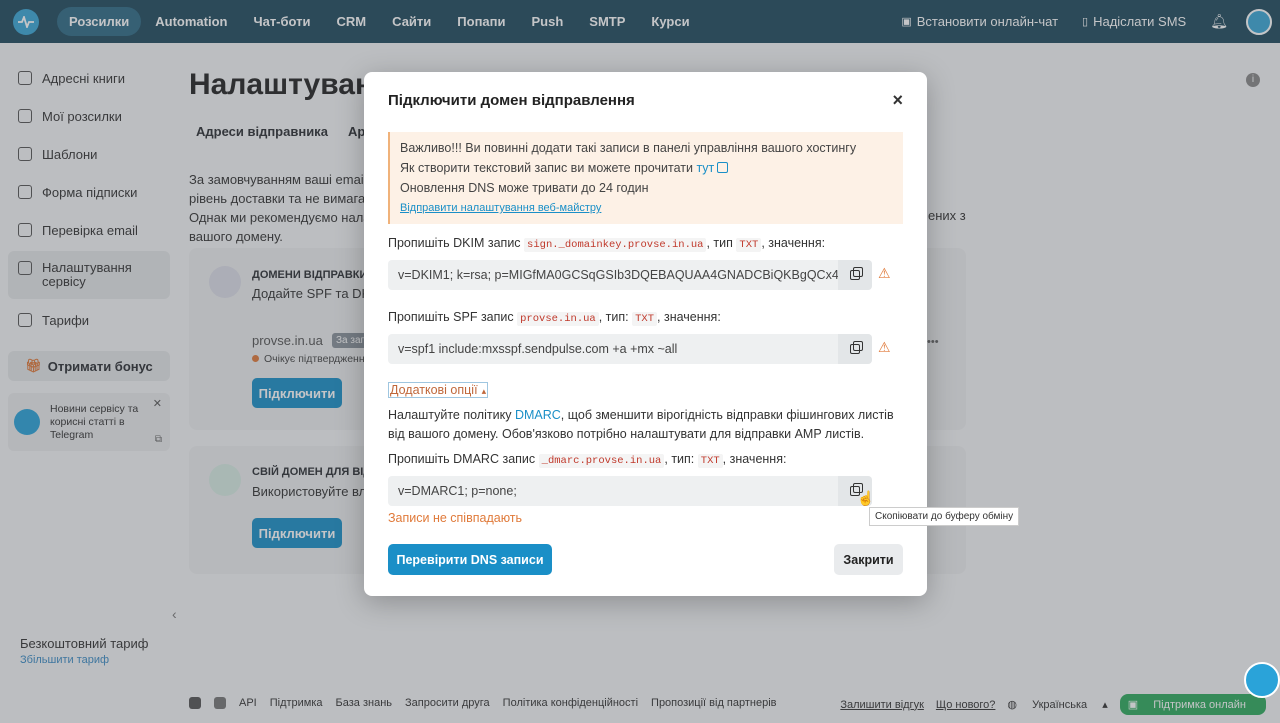  I want to click on dmarc-value-field: v=DMARC1; p=none;, so click(630, 491).